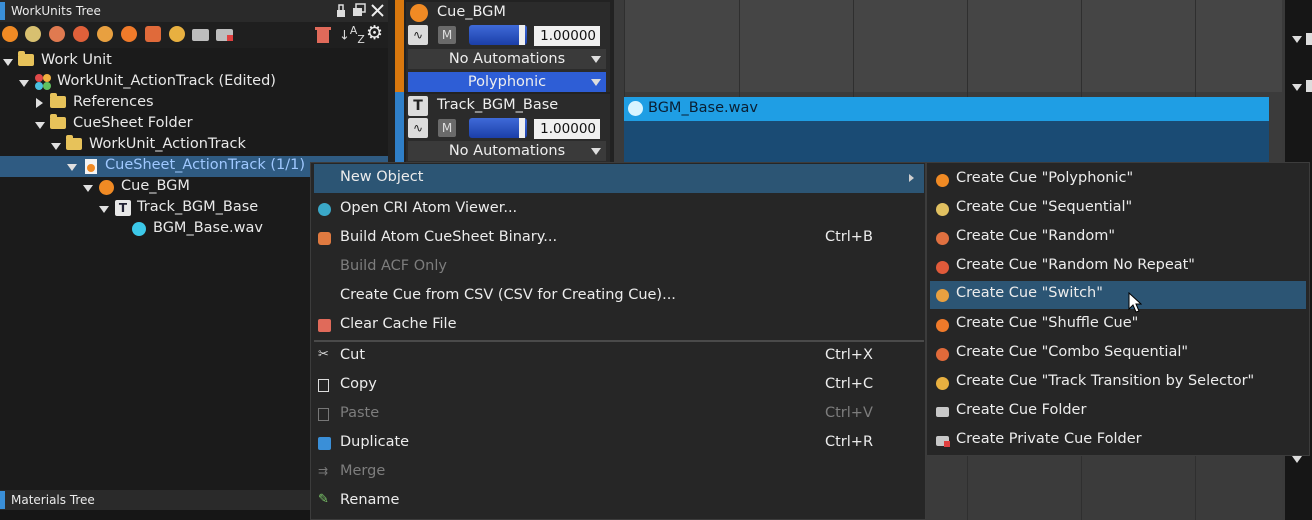 Image resolution: width=1312 pixels, height=520 pixels. Describe the element at coordinates (619, 325) in the screenshot. I see `menu-item-clear-cache: Clear Cache File` at that location.